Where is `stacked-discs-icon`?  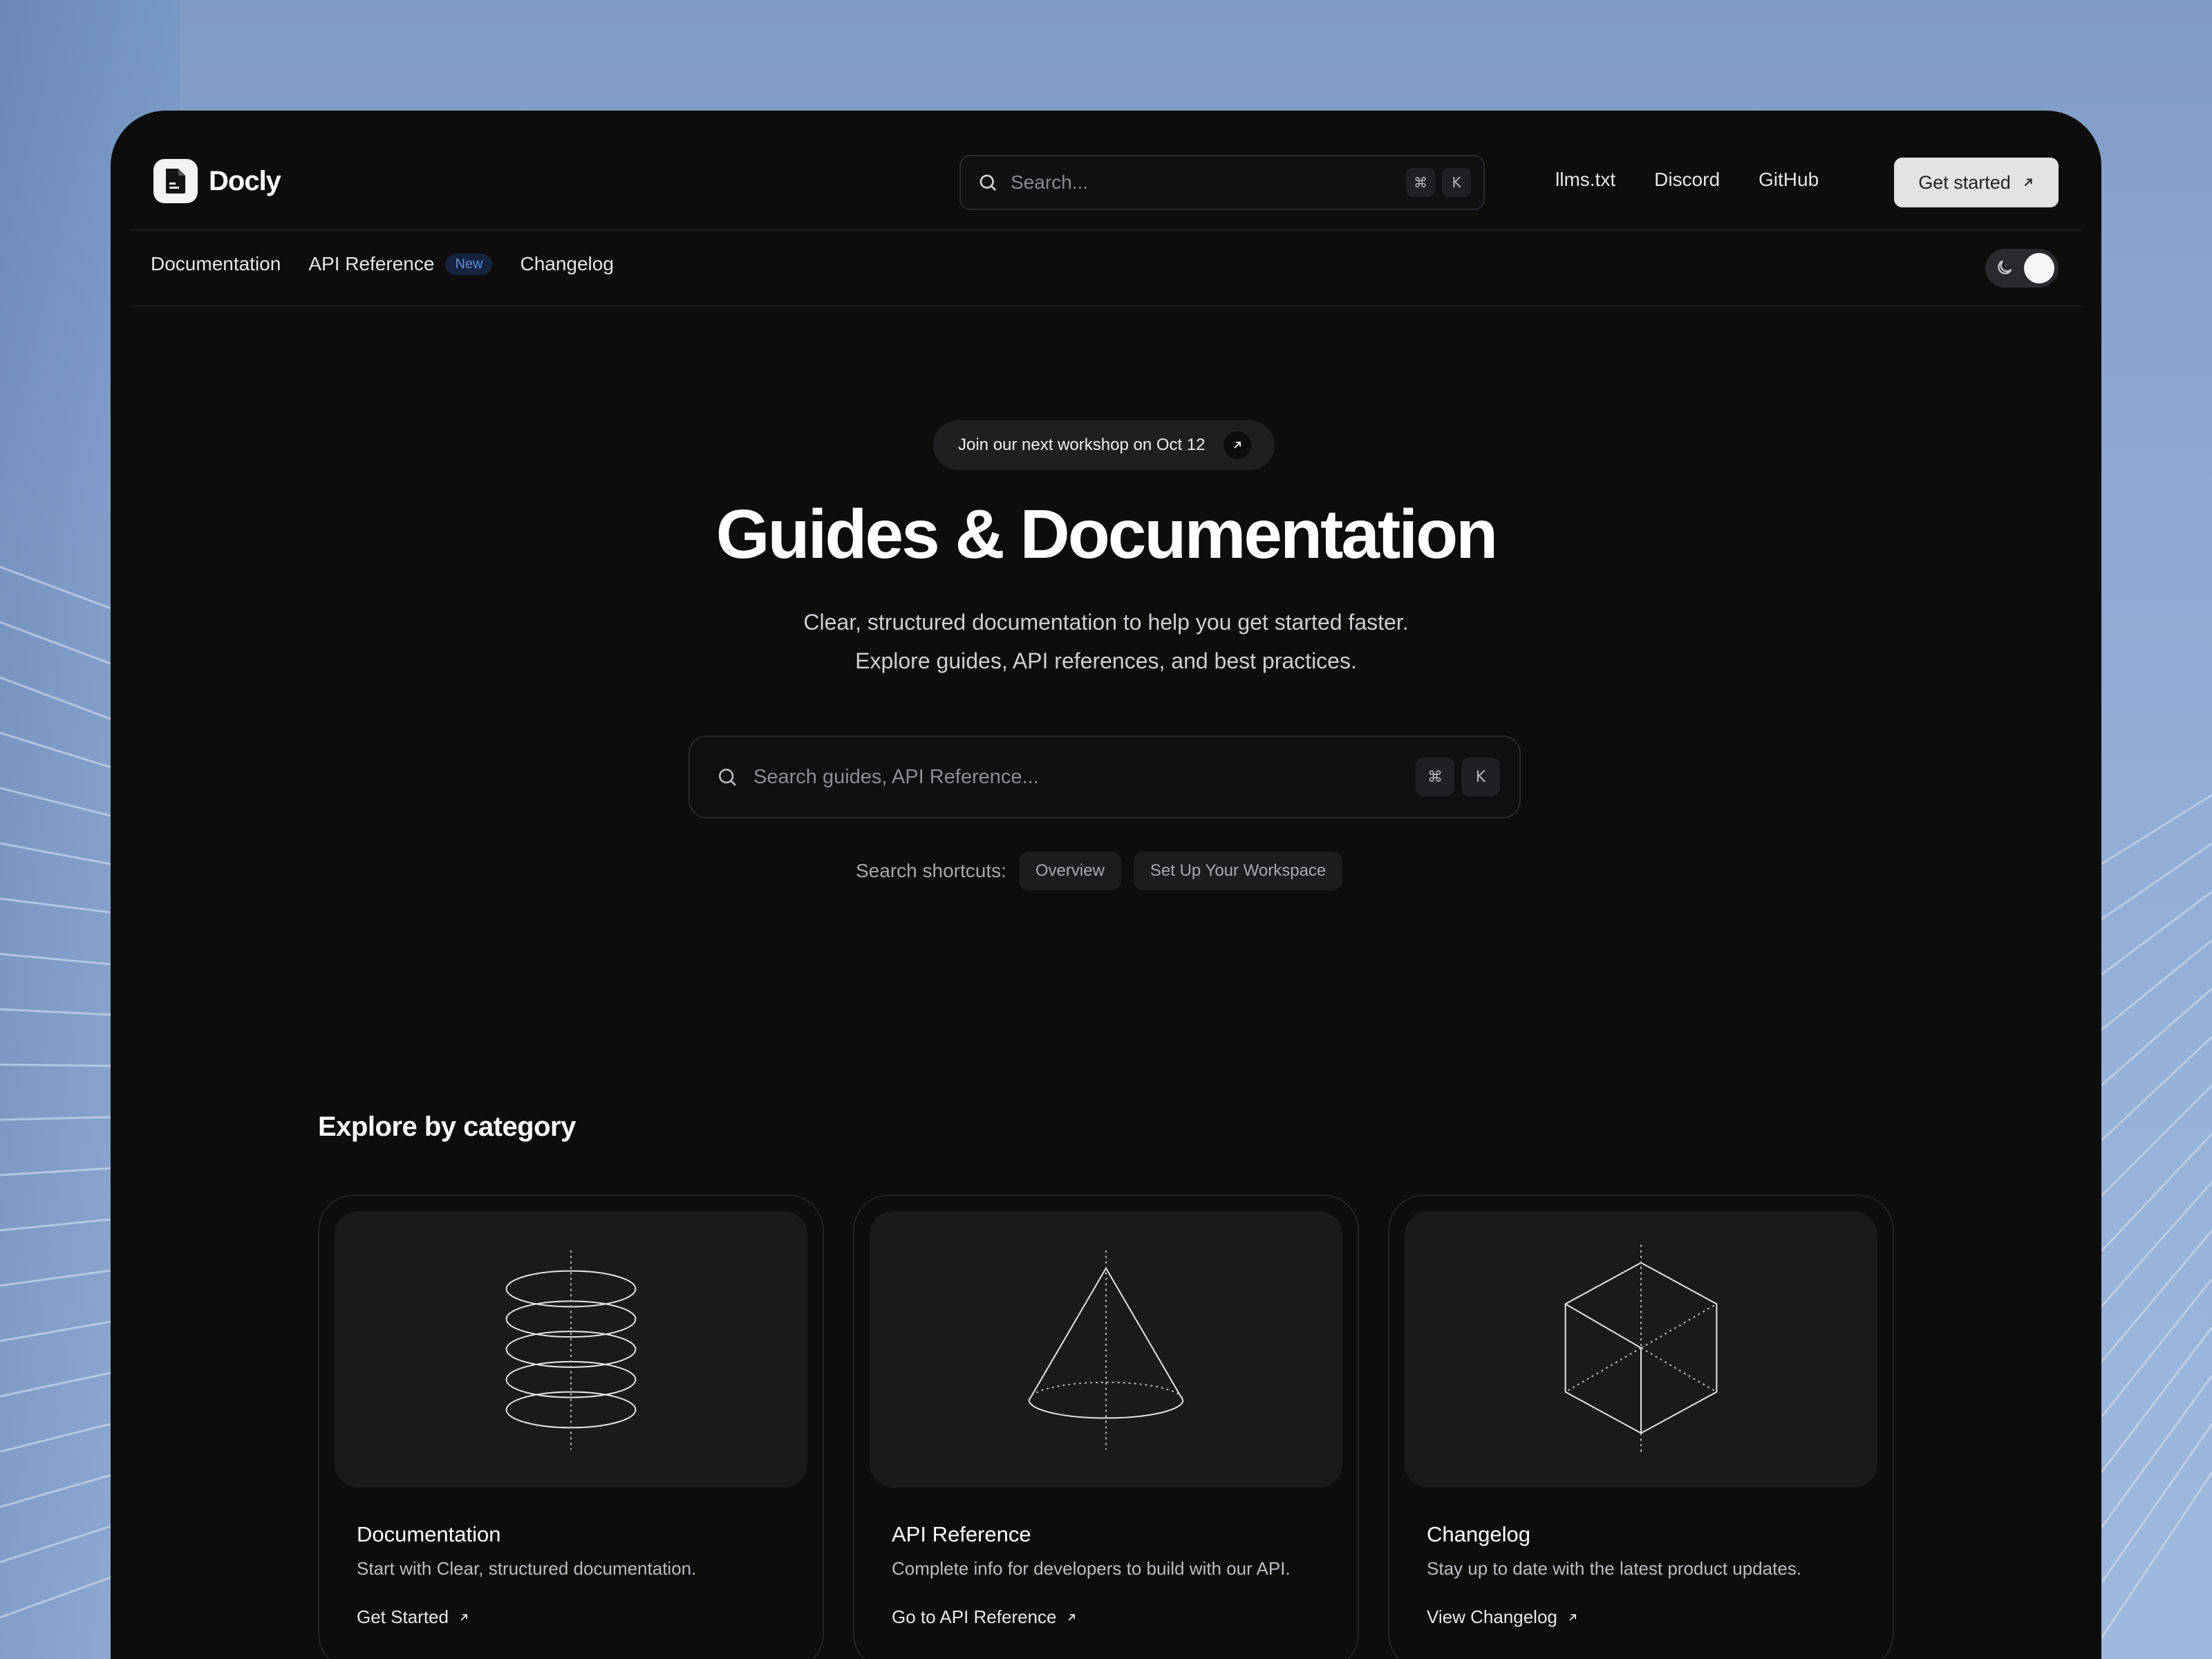
stacked-discs-icon is located at coordinates (571, 1350).